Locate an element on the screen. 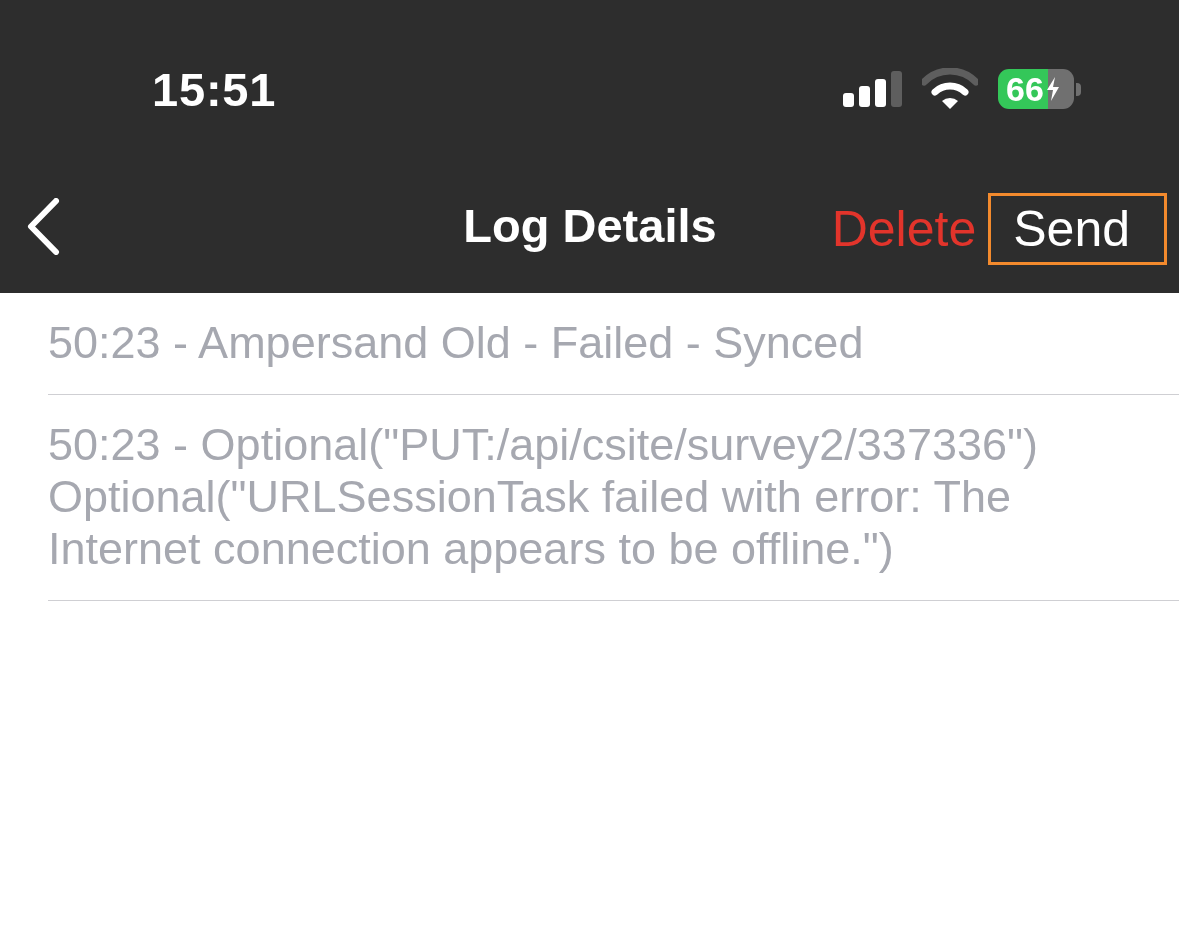 Image resolution: width=1179 pixels, height=929 pixels. nav-title: Log Details is located at coordinates (590, 225).